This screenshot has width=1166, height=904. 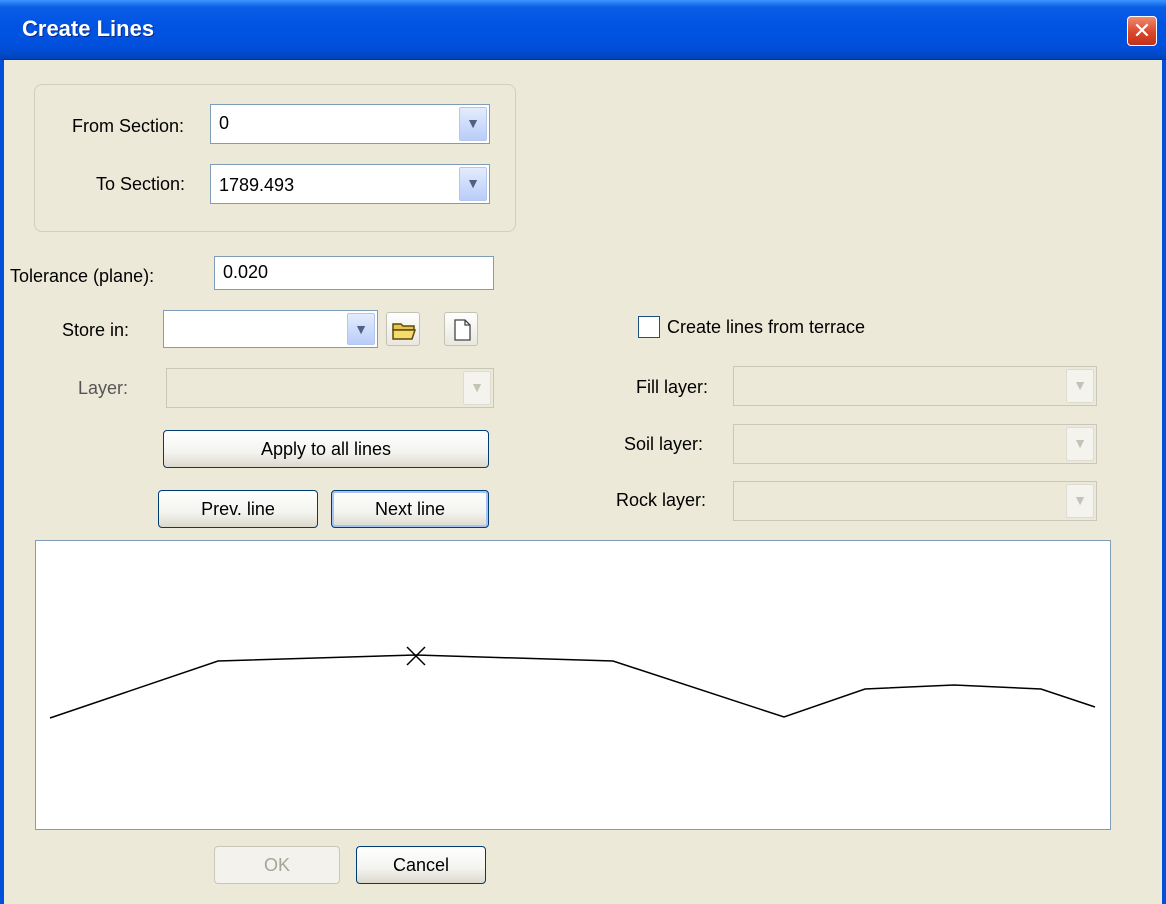 I want to click on folder-open-icon, so click(x=404, y=331).